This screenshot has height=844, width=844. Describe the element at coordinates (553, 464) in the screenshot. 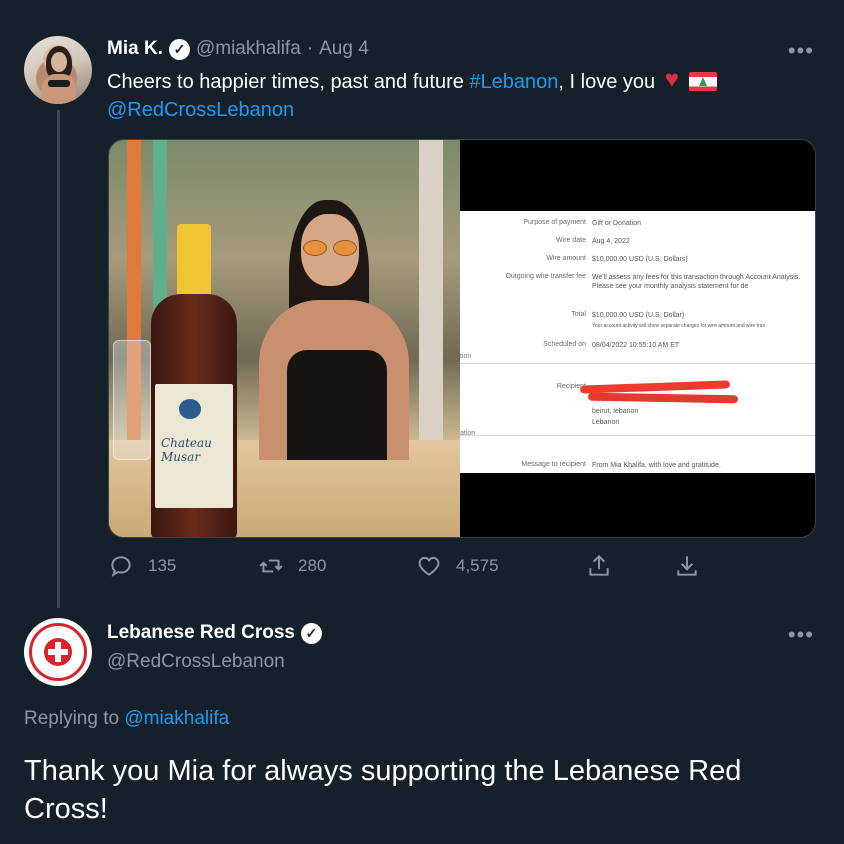

I see `message-label: Message to recipient` at that location.